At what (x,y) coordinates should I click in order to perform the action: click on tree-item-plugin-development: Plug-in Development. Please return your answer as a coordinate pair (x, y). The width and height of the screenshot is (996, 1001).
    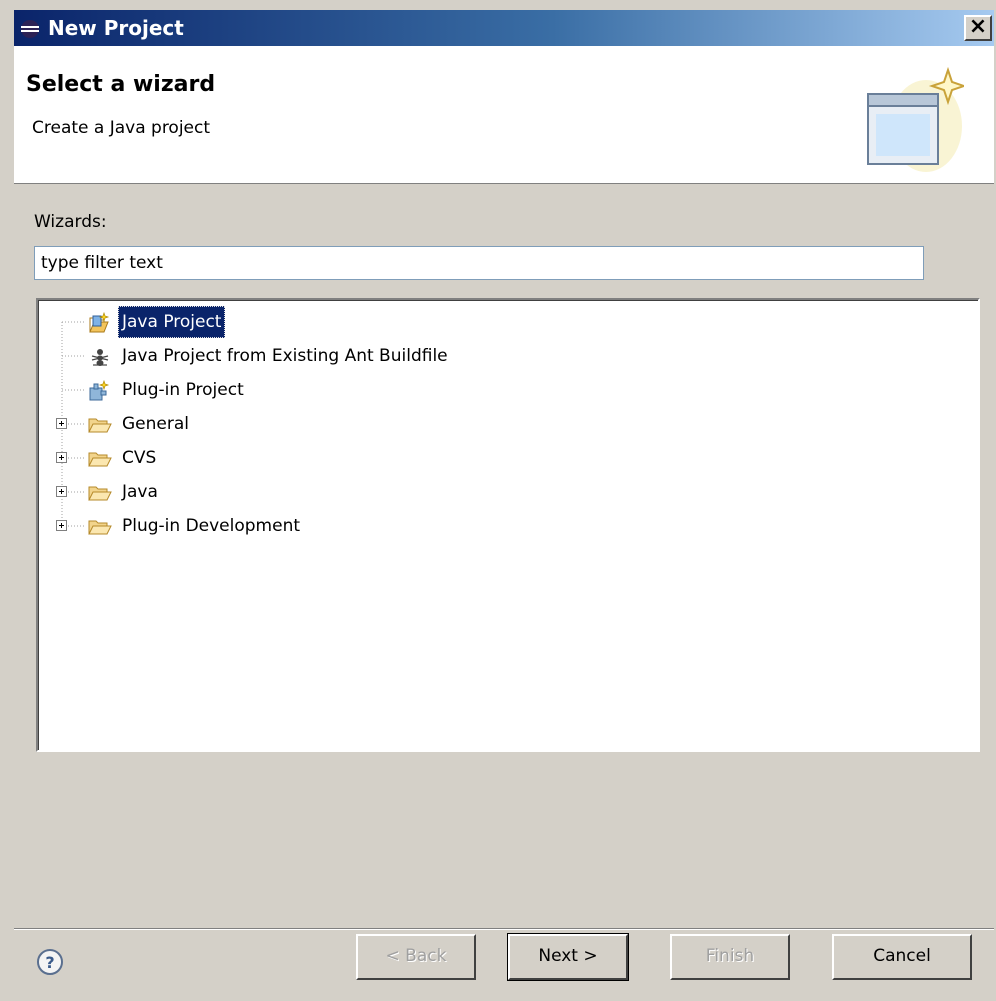
    Looking at the image, I should click on (508, 526).